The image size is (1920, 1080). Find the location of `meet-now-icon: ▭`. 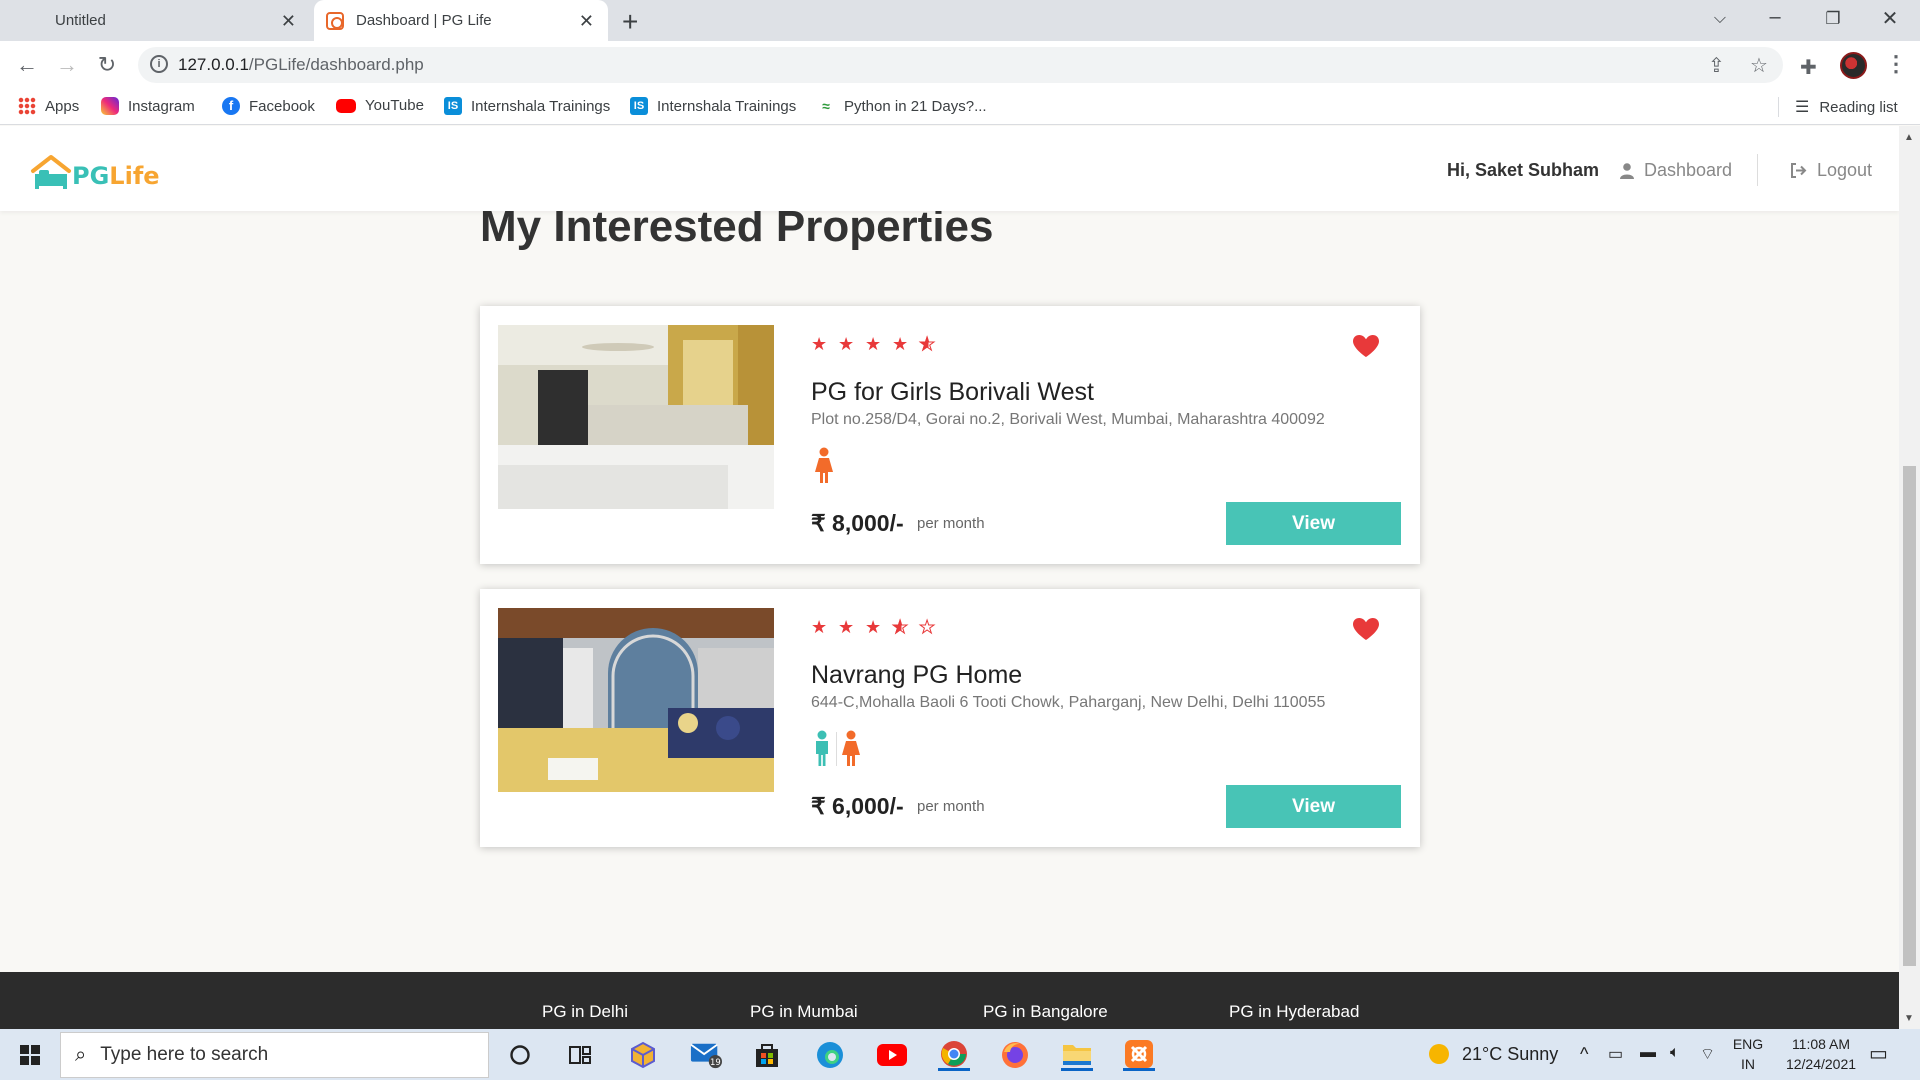

meet-now-icon: ▭ is located at coordinates (1615, 1054).